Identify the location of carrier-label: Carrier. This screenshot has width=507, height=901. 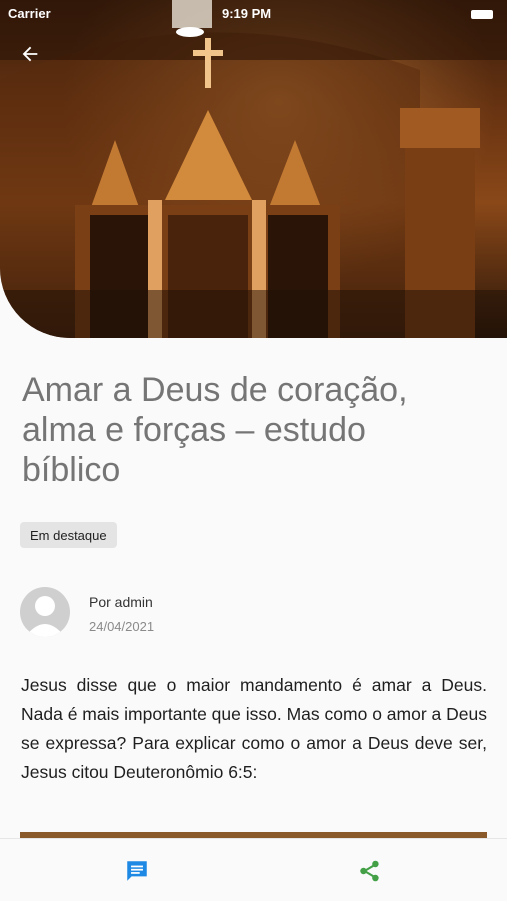
(29, 13).